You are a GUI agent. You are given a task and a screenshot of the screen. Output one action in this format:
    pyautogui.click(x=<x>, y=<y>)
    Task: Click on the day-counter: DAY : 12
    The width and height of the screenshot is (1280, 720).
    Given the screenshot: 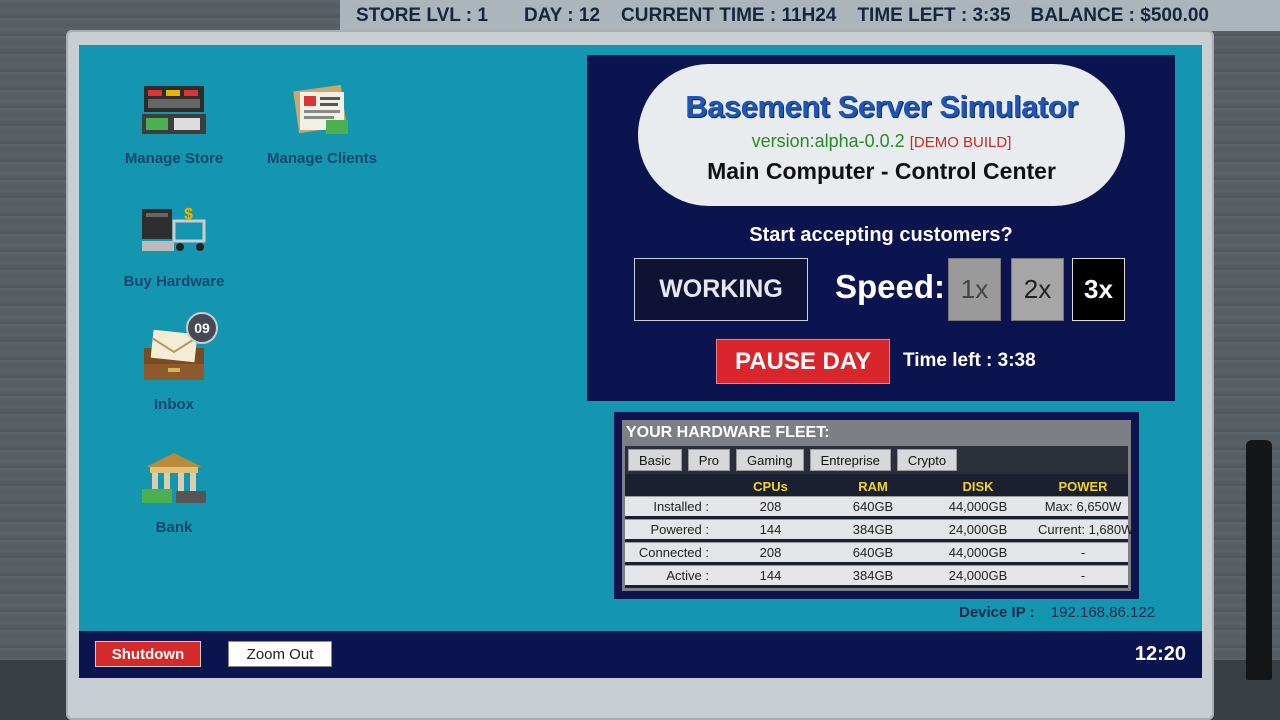 What is the action you would take?
    pyautogui.click(x=562, y=15)
    